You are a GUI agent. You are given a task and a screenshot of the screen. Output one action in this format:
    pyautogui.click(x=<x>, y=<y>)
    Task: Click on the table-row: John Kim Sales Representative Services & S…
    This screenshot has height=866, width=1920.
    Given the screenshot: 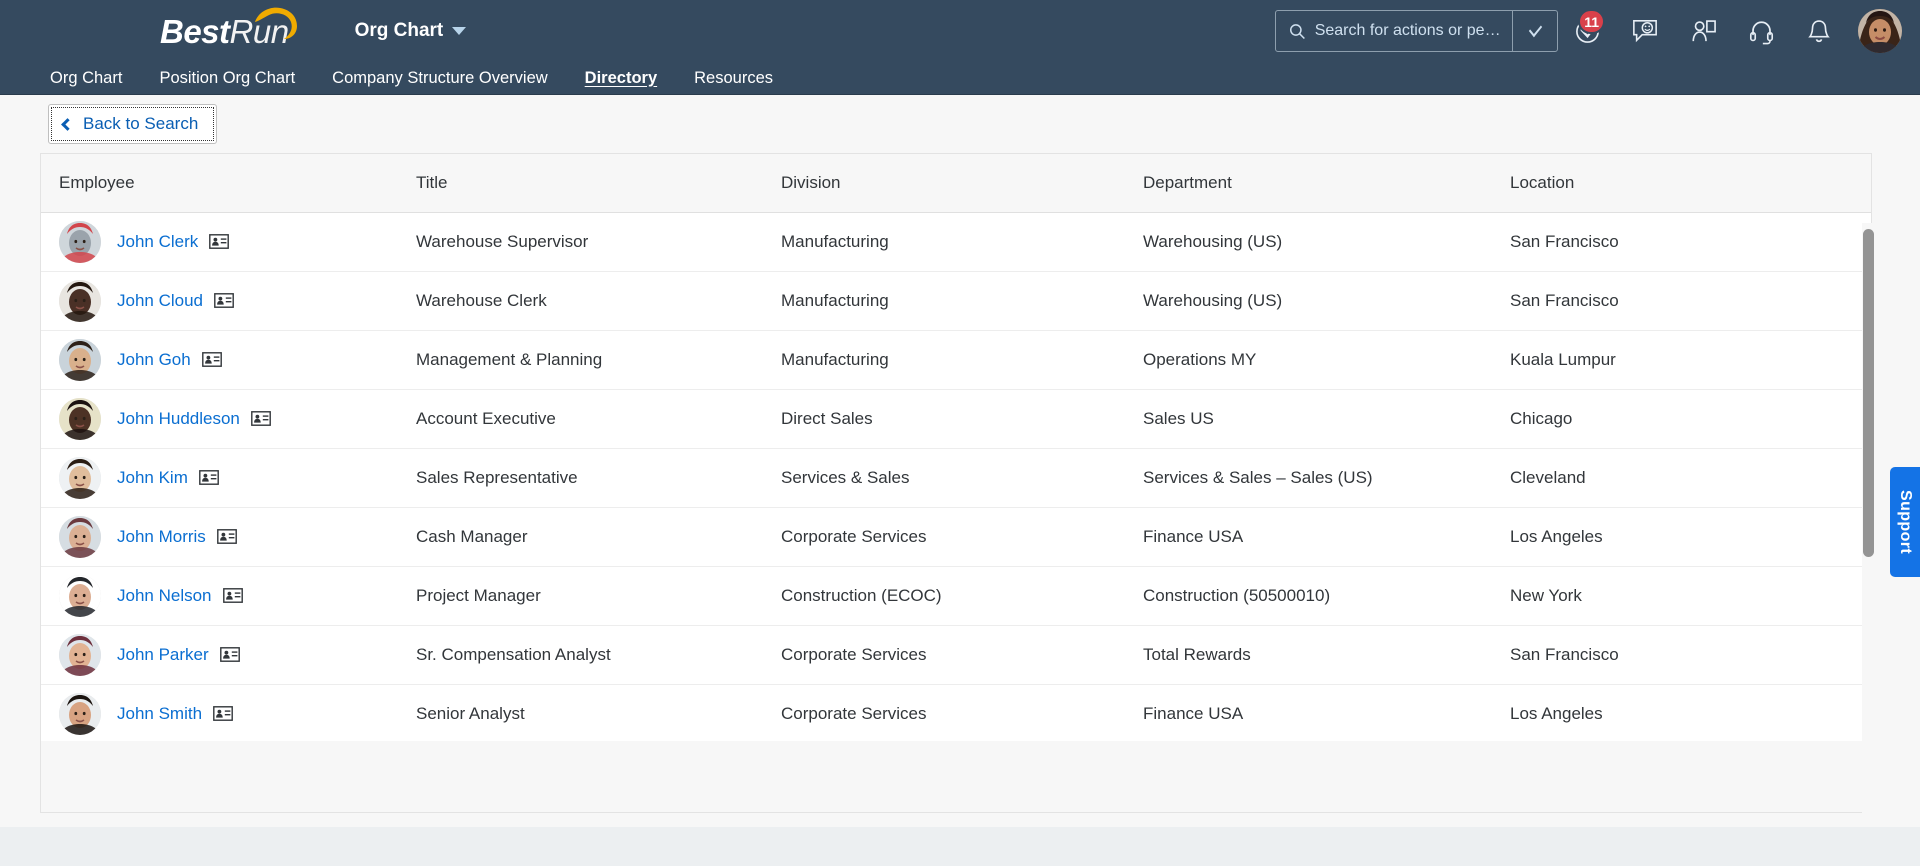 What is the action you would take?
    pyautogui.click(x=956, y=478)
    